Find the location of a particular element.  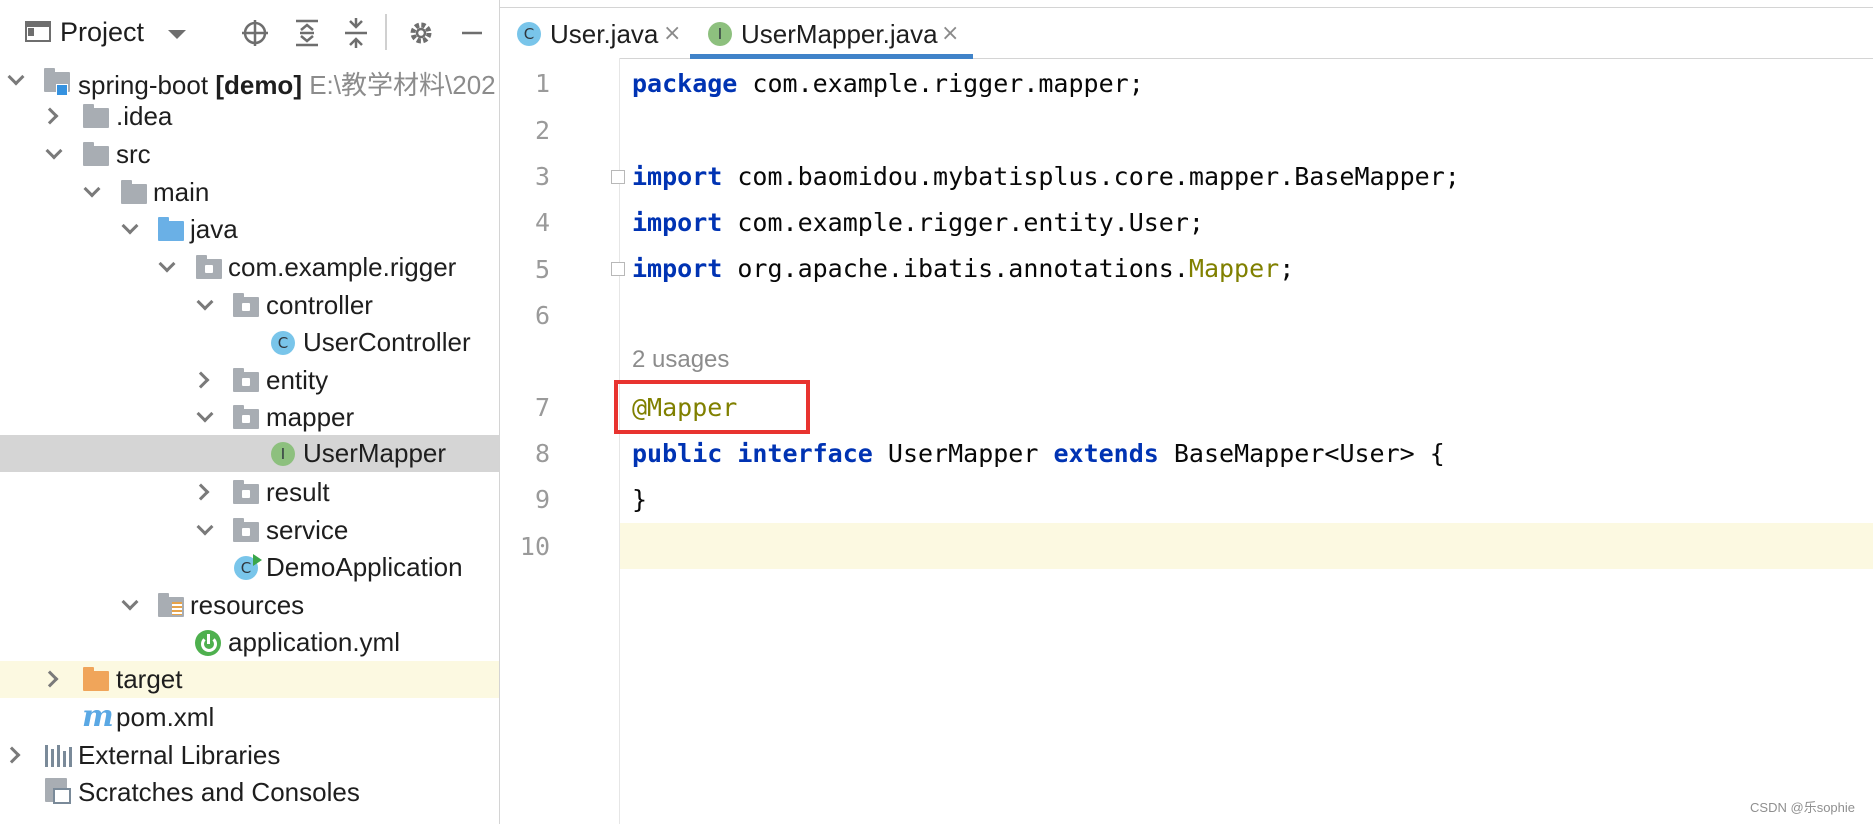

tree-item-entity: entity is located at coordinates (249, 380).